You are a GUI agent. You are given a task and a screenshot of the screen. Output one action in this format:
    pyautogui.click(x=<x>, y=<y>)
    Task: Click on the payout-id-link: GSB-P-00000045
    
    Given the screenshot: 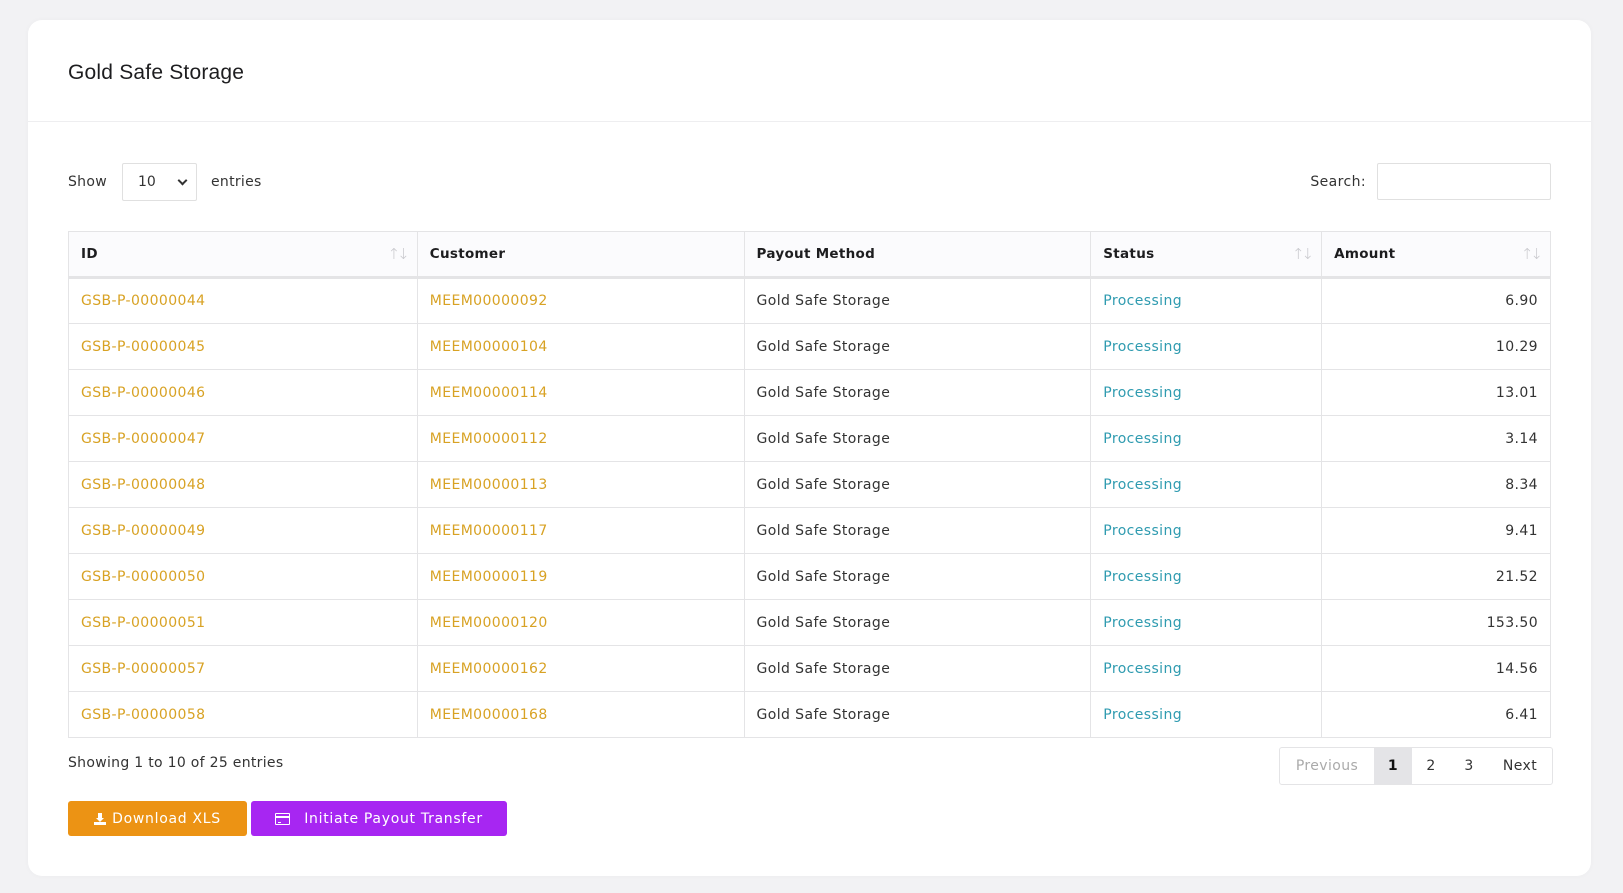 What is the action you would take?
    pyautogui.click(x=143, y=347)
    